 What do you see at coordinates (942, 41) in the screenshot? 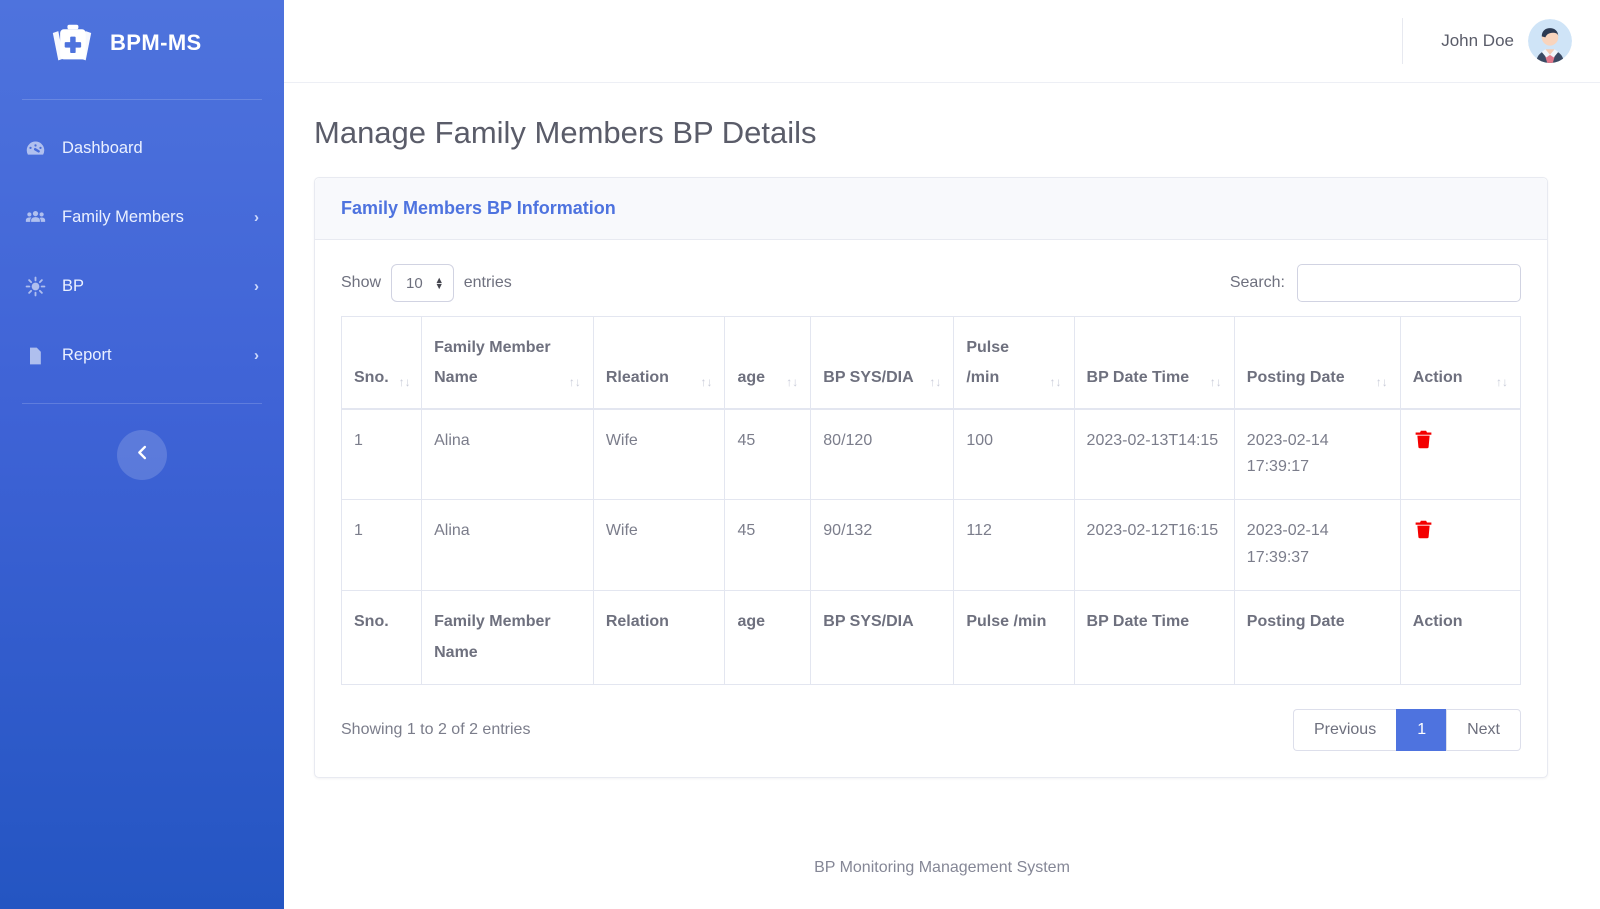
I see `topbar: John Doe` at bounding box center [942, 41].